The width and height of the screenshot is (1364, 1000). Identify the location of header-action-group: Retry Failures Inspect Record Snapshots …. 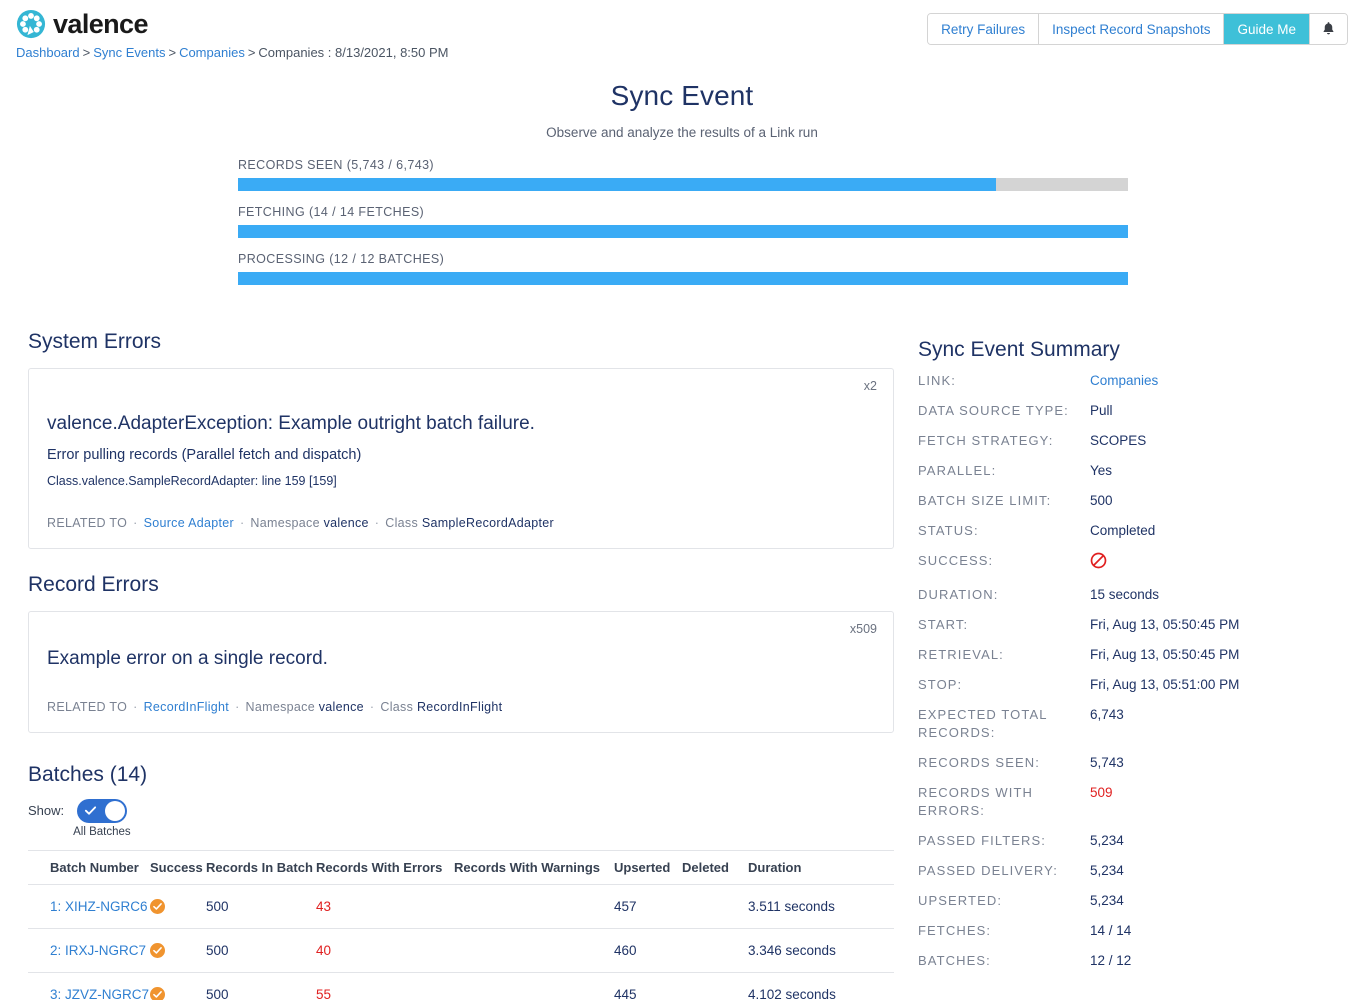
(1137, 29).